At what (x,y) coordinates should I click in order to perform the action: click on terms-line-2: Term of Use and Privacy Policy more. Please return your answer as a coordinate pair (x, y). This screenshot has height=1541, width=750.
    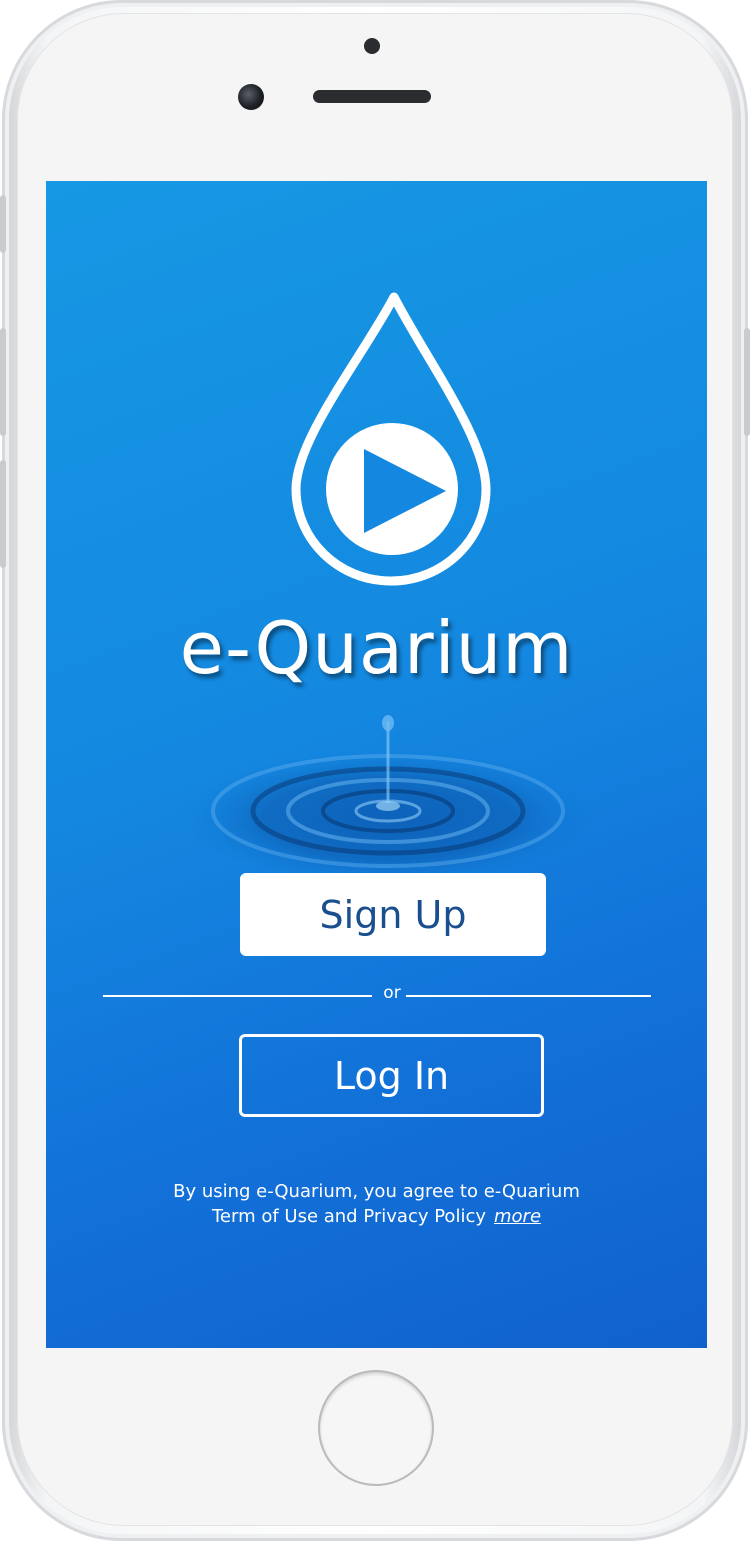
    Looking at the image, I should click on (376, 1216).